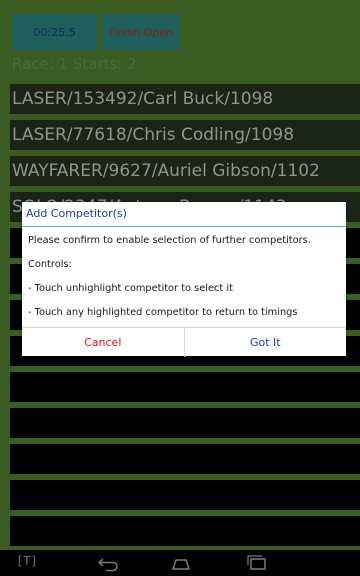  I want to click on dialog-title: Add Competitor(s), so click(184, 214).